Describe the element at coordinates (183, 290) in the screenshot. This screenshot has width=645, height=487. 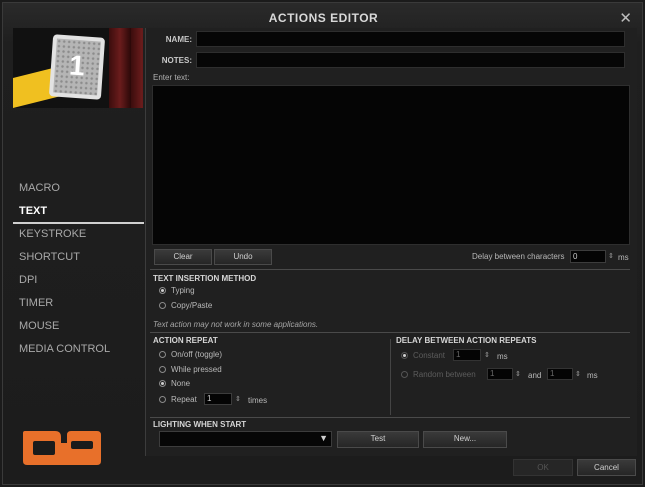
I see `radio-typing-label: Typing` at that location.